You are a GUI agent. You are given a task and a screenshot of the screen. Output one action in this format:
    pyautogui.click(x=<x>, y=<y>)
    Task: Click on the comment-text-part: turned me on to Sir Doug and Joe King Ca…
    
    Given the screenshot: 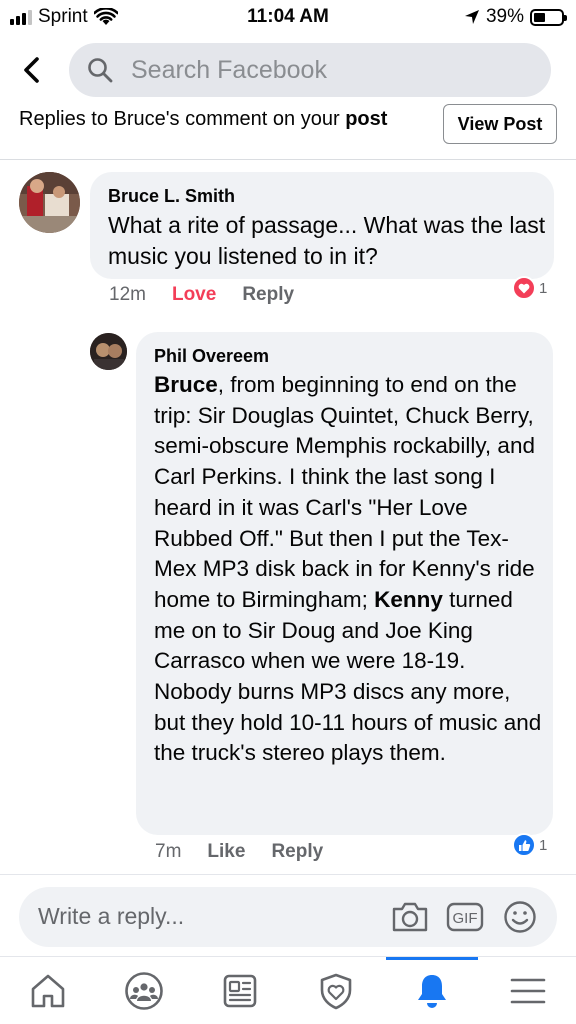 What is the action you would take?
    pyautogui.click(x=348, y=676)
    